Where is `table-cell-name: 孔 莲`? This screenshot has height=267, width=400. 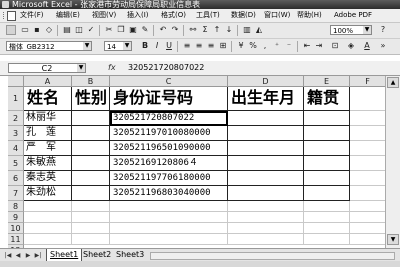
table-cell-name: 孔 莲 is located at coordinates (48, 133).